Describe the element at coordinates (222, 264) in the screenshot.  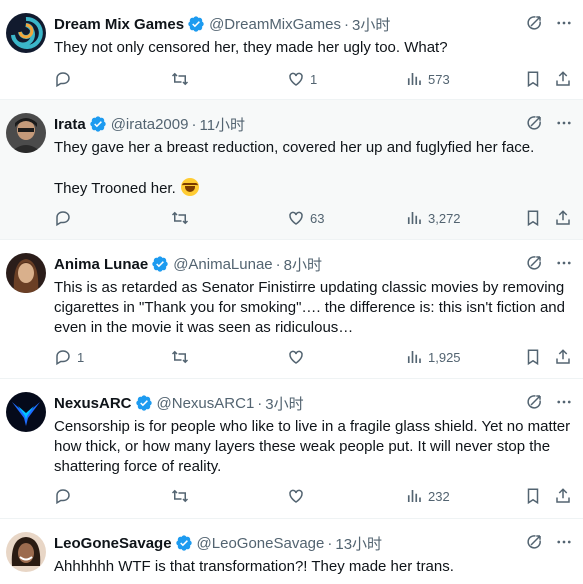
I see `user-handle: @AnimaLunae` at that location.